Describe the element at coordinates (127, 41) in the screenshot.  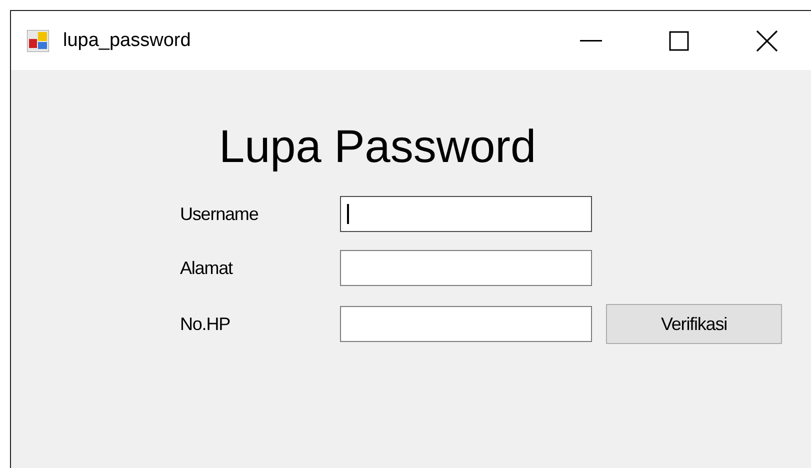
I see `window-title: lupa_password` at that location.